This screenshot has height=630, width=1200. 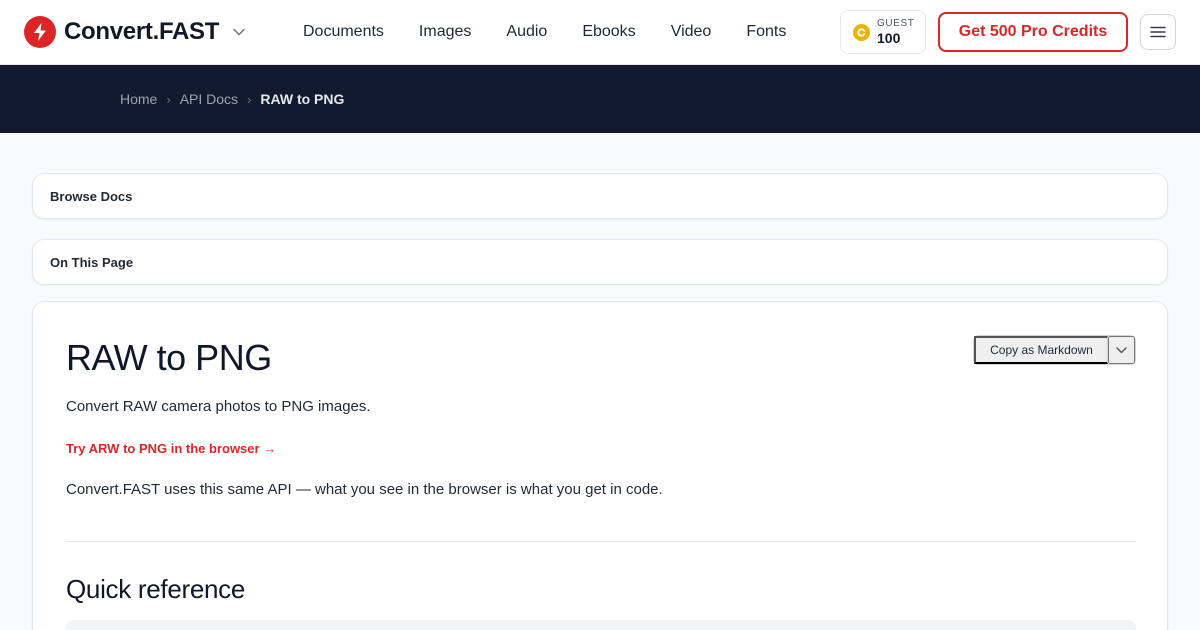 I want to click on brand-logo: Convert.FAST, so click(x=134, y=32).